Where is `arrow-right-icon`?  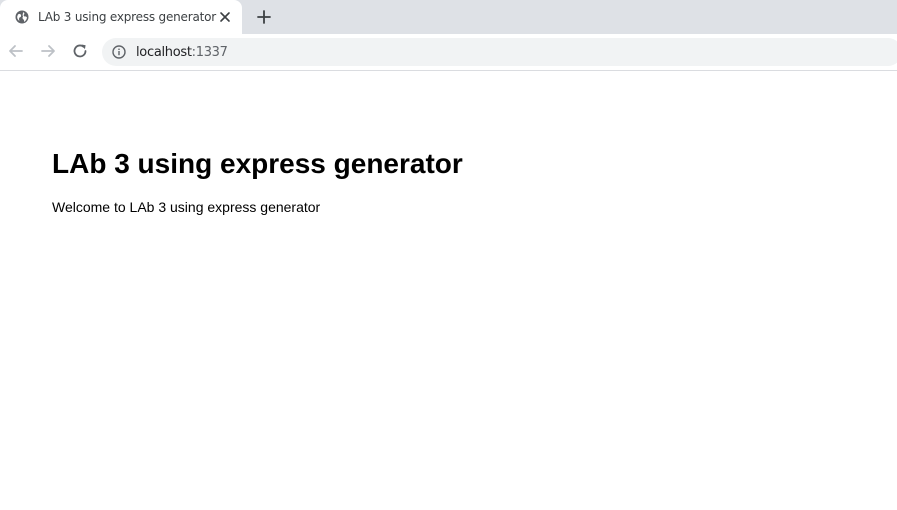 arrow-right-icon is located at coordinates (48, 51).